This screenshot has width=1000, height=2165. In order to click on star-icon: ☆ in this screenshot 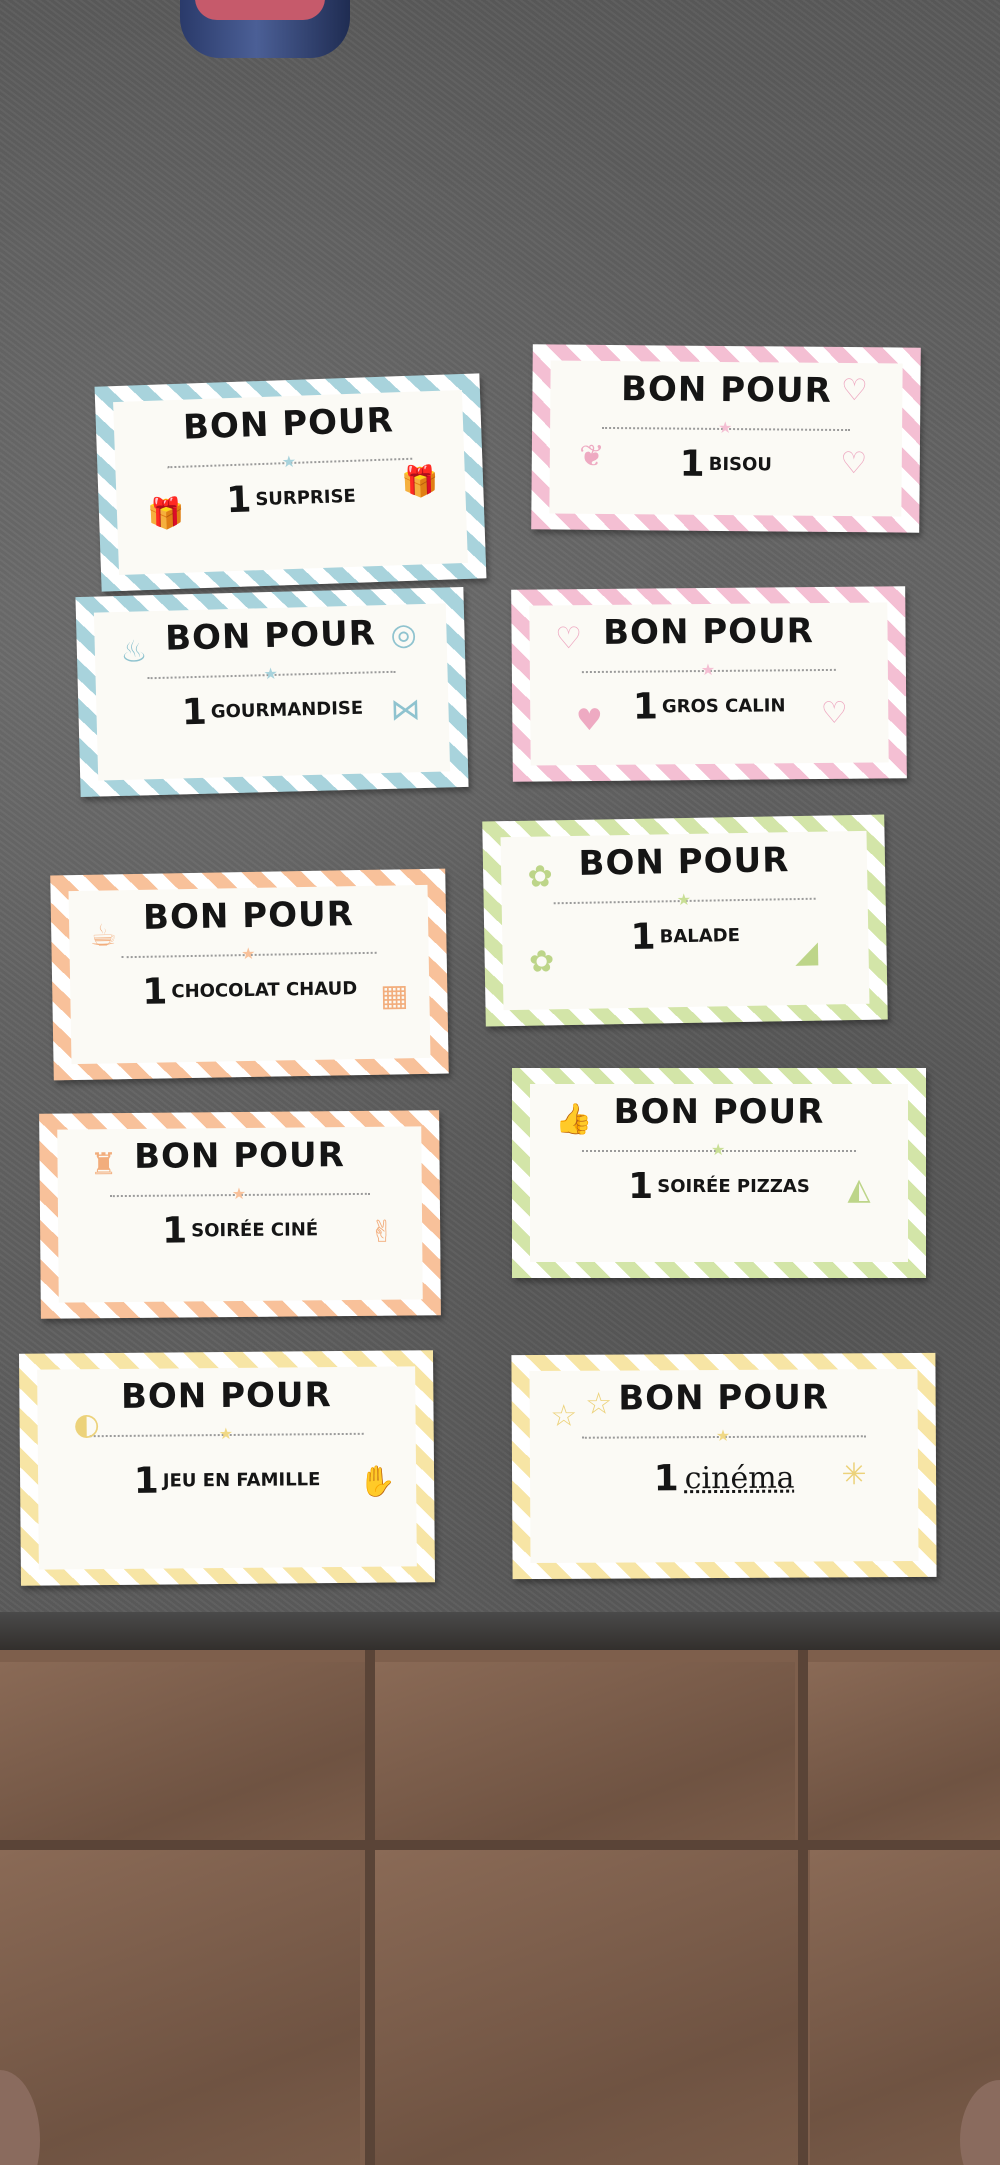, I will do `click(599, 1404)`.